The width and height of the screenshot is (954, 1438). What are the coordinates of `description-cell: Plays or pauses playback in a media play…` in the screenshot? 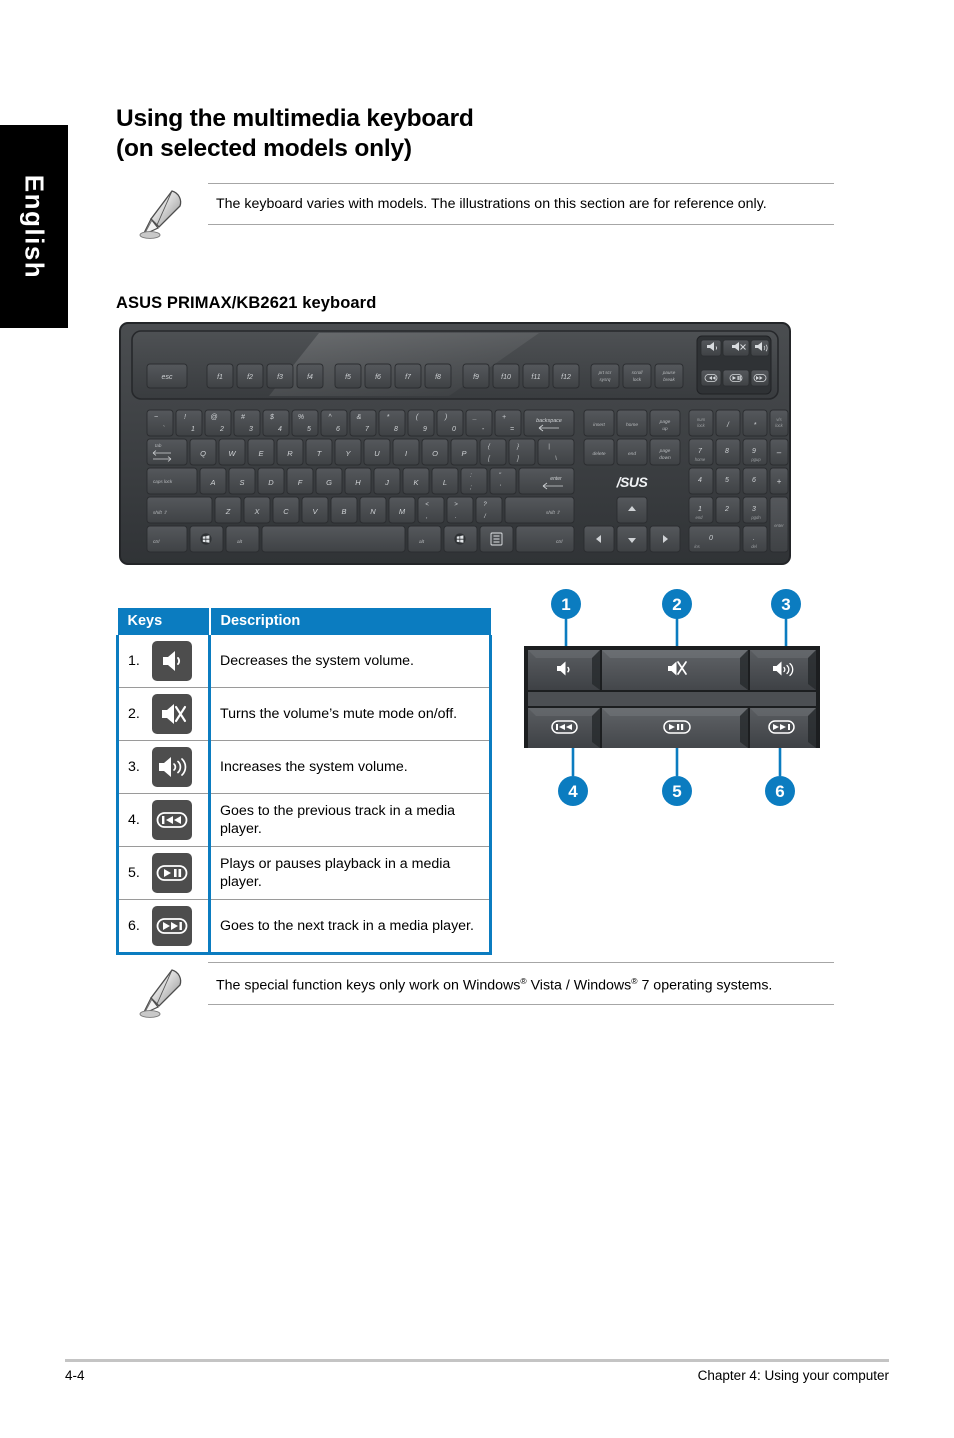 It's located at (350, 873).